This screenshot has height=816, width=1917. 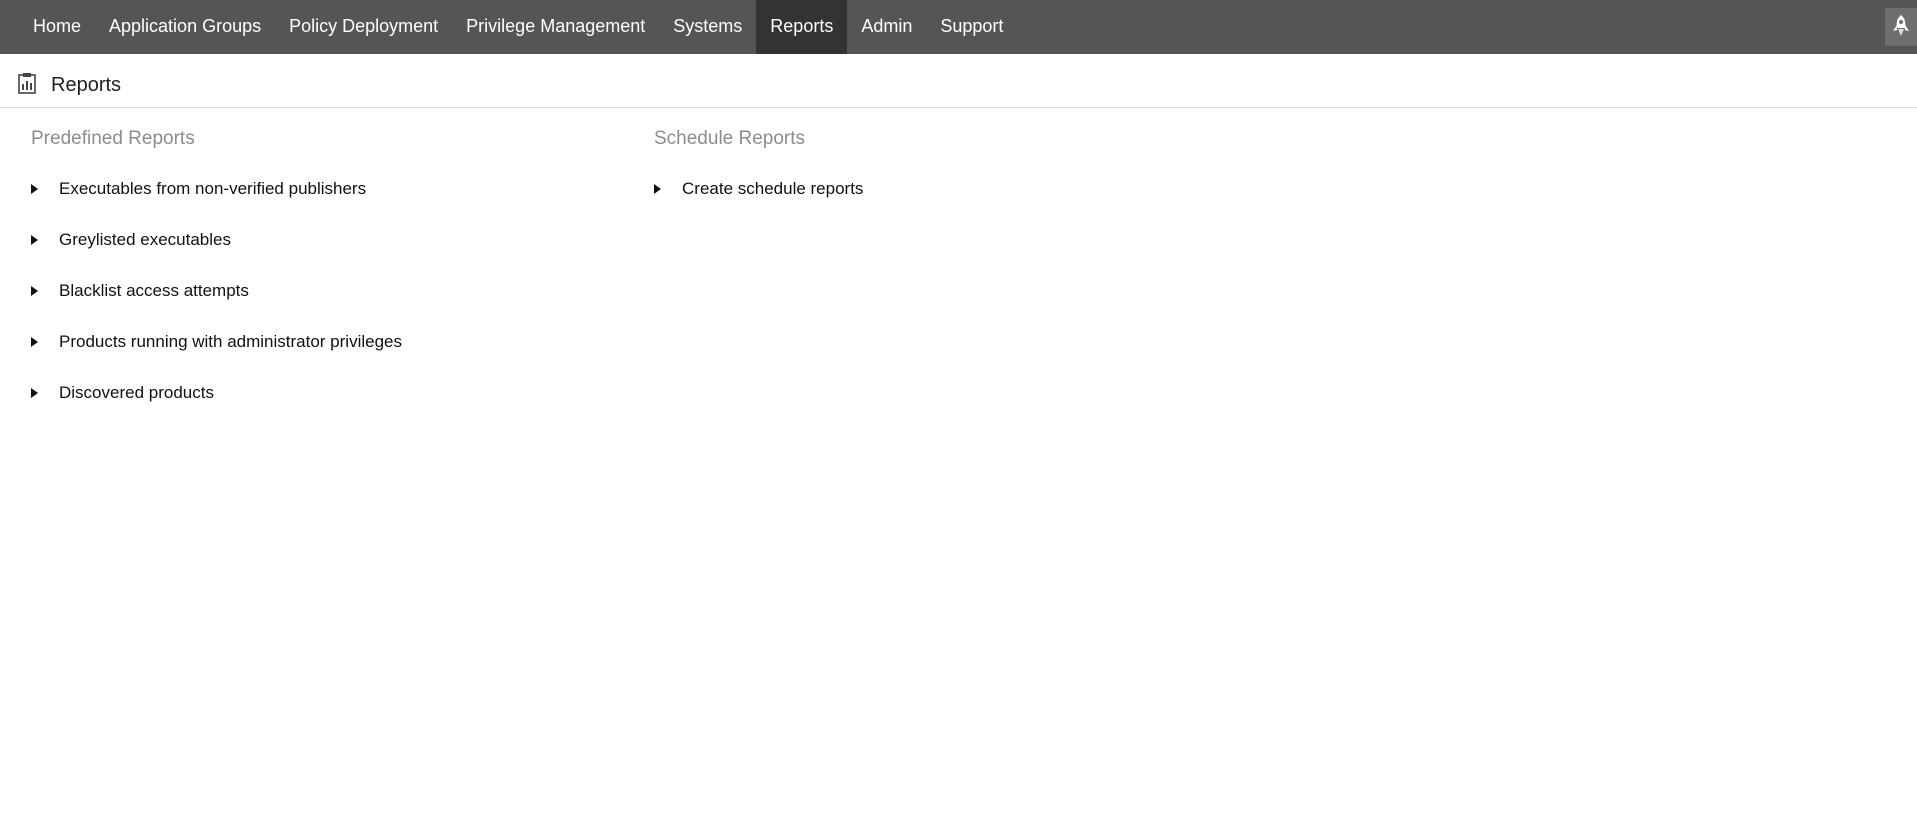 What do you see at coordinates (730, 138) in the screenshot?
I see `schedule-reports-heading: Schedule Reports` at bounding box center [730, 138].